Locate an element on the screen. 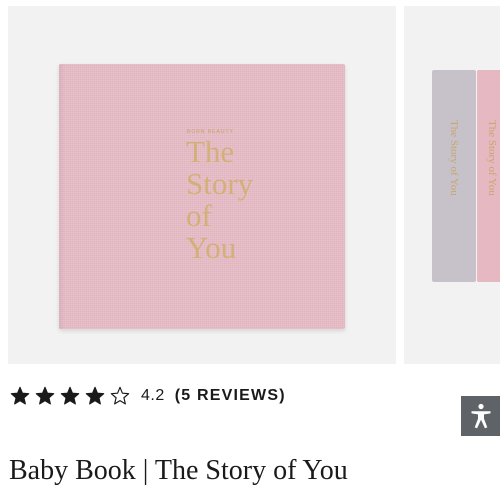 The height and width of the screenshot is (500, 500). cover-title-line: The is located at coordinates (210, 151).